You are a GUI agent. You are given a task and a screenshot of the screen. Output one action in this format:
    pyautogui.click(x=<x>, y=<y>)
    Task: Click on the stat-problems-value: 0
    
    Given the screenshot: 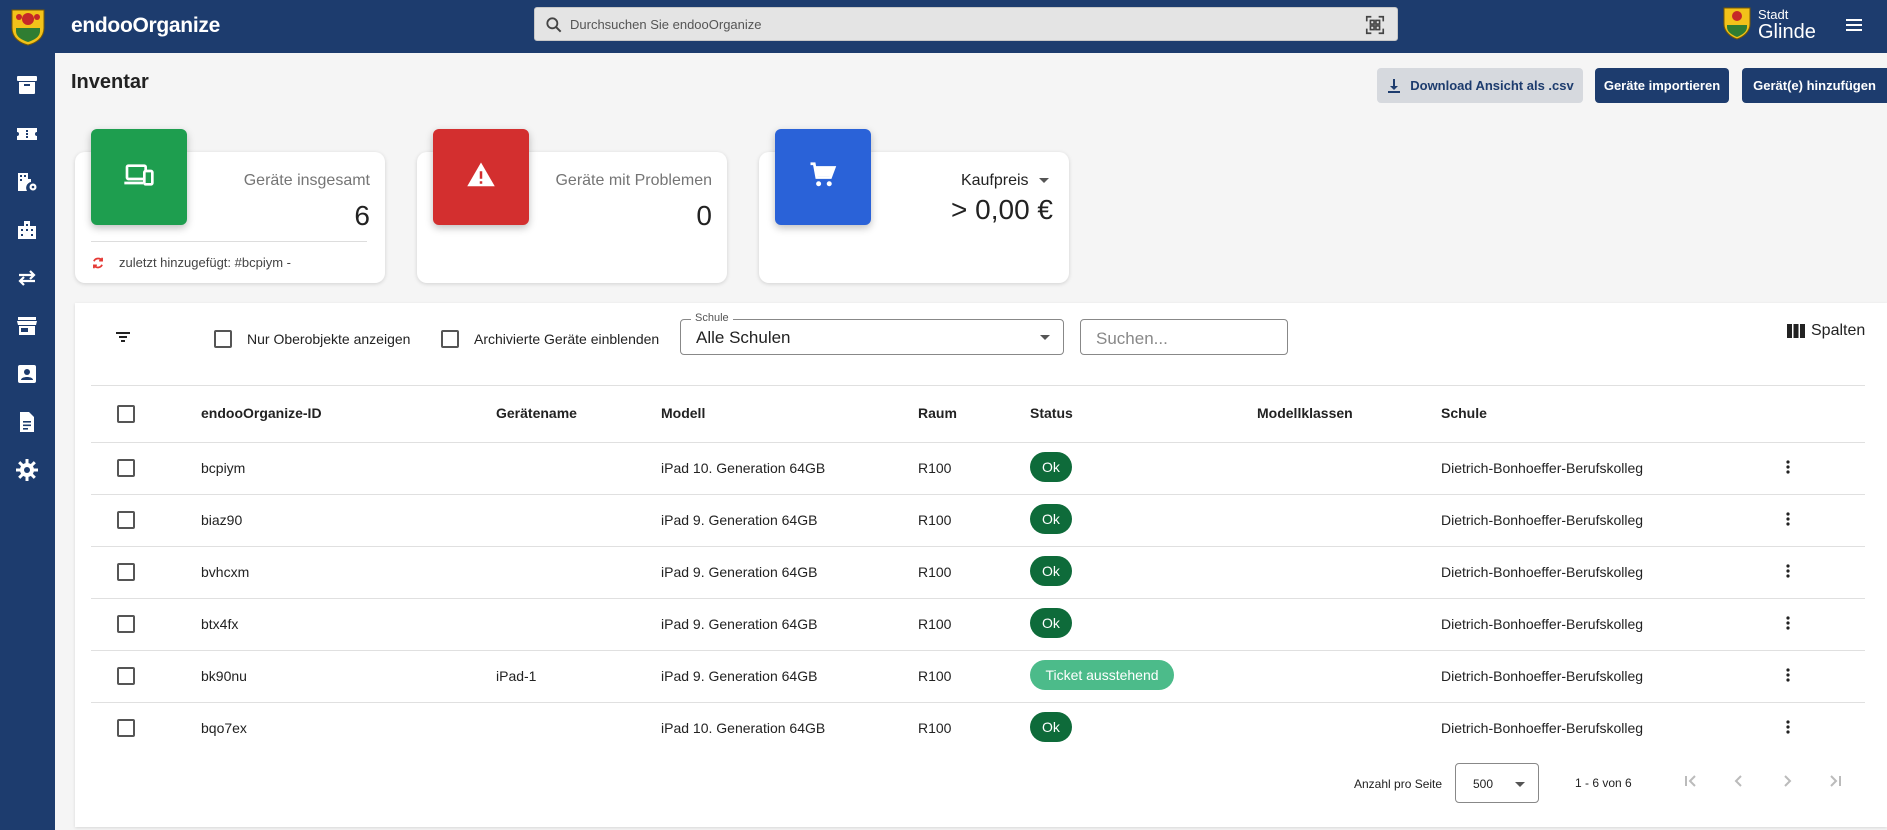 What is the action you would take?
    pyautogui.click(x=704, y=215)
    